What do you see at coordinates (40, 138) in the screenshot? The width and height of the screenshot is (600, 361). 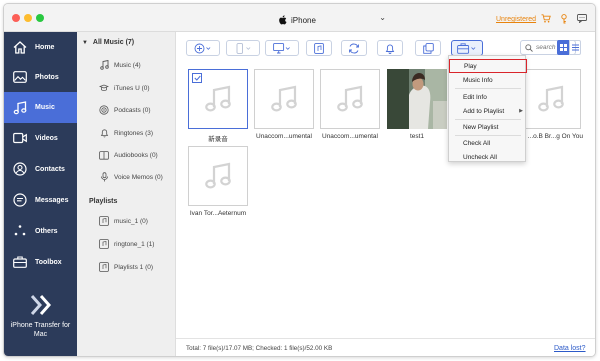 I see `sidebar-item-videos: Videos` at bounding box center [40, 138].